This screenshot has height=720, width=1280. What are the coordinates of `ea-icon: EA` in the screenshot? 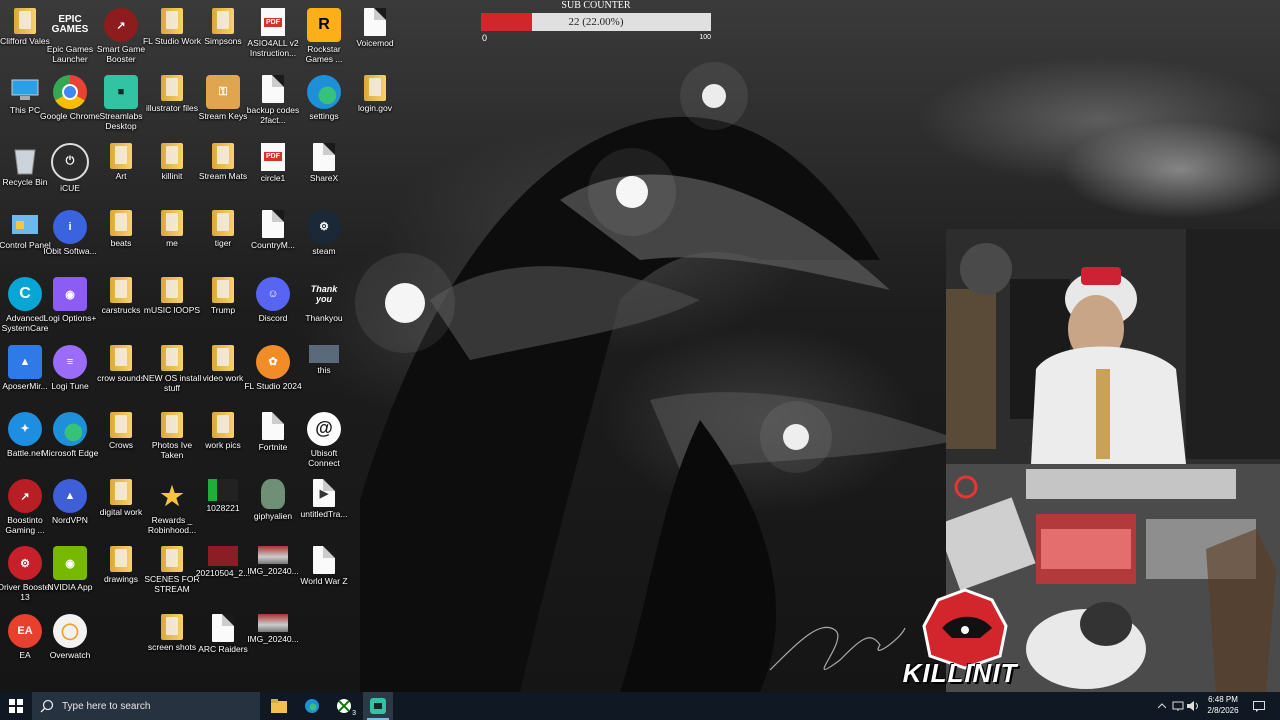 It's located at (25, 630).